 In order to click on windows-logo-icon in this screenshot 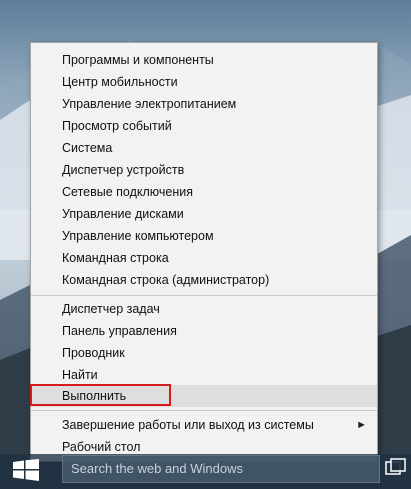, I will do `click(26, 470)`.